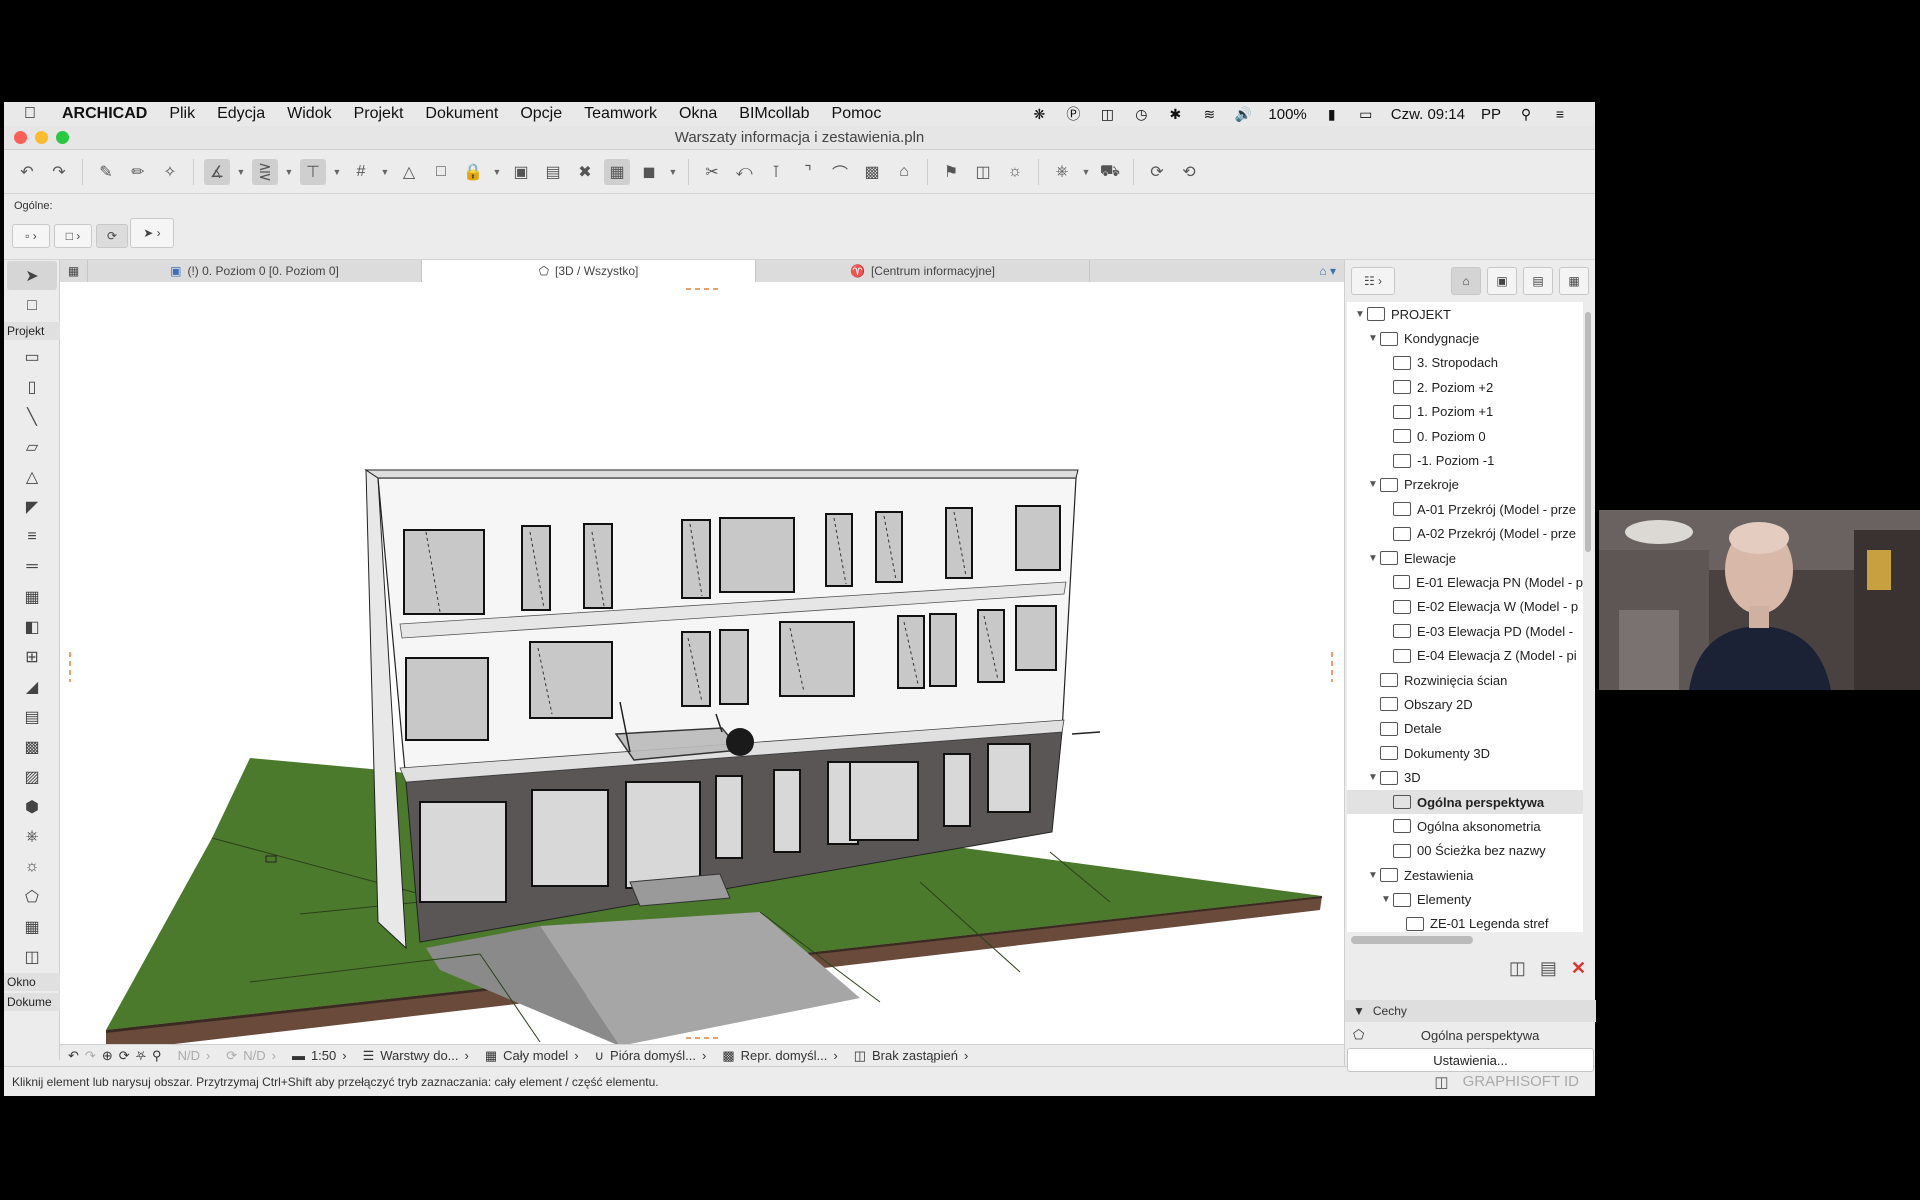  I want to click on menu-okna: Okna, so click(698, 114).